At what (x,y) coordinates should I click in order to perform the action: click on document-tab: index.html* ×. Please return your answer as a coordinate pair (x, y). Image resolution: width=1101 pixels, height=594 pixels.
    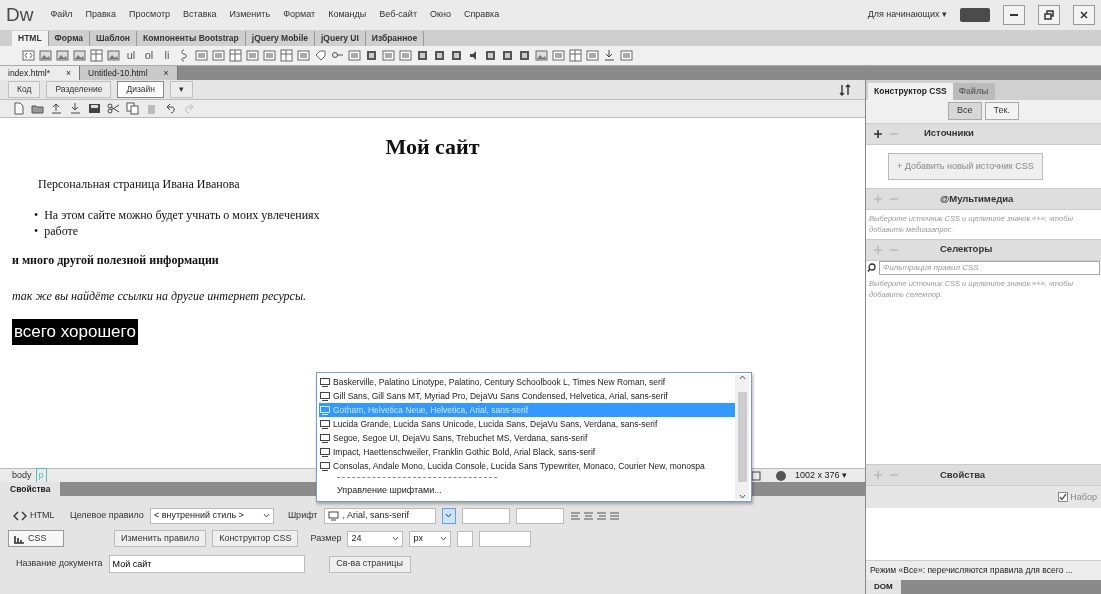
    Looking at the image, I should click on (40, 73).